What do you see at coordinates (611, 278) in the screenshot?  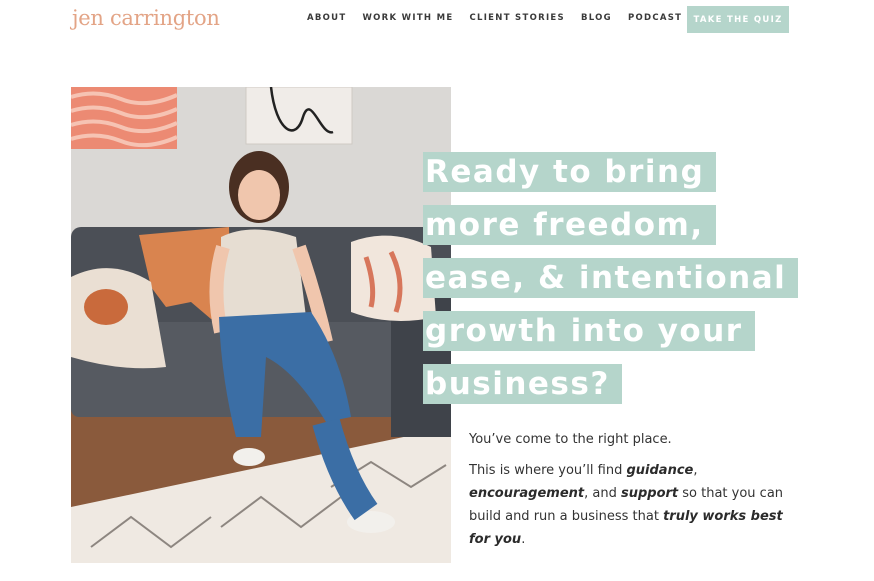 I see `headline-line: ease, & intentional` at bounding box center [611, 278].